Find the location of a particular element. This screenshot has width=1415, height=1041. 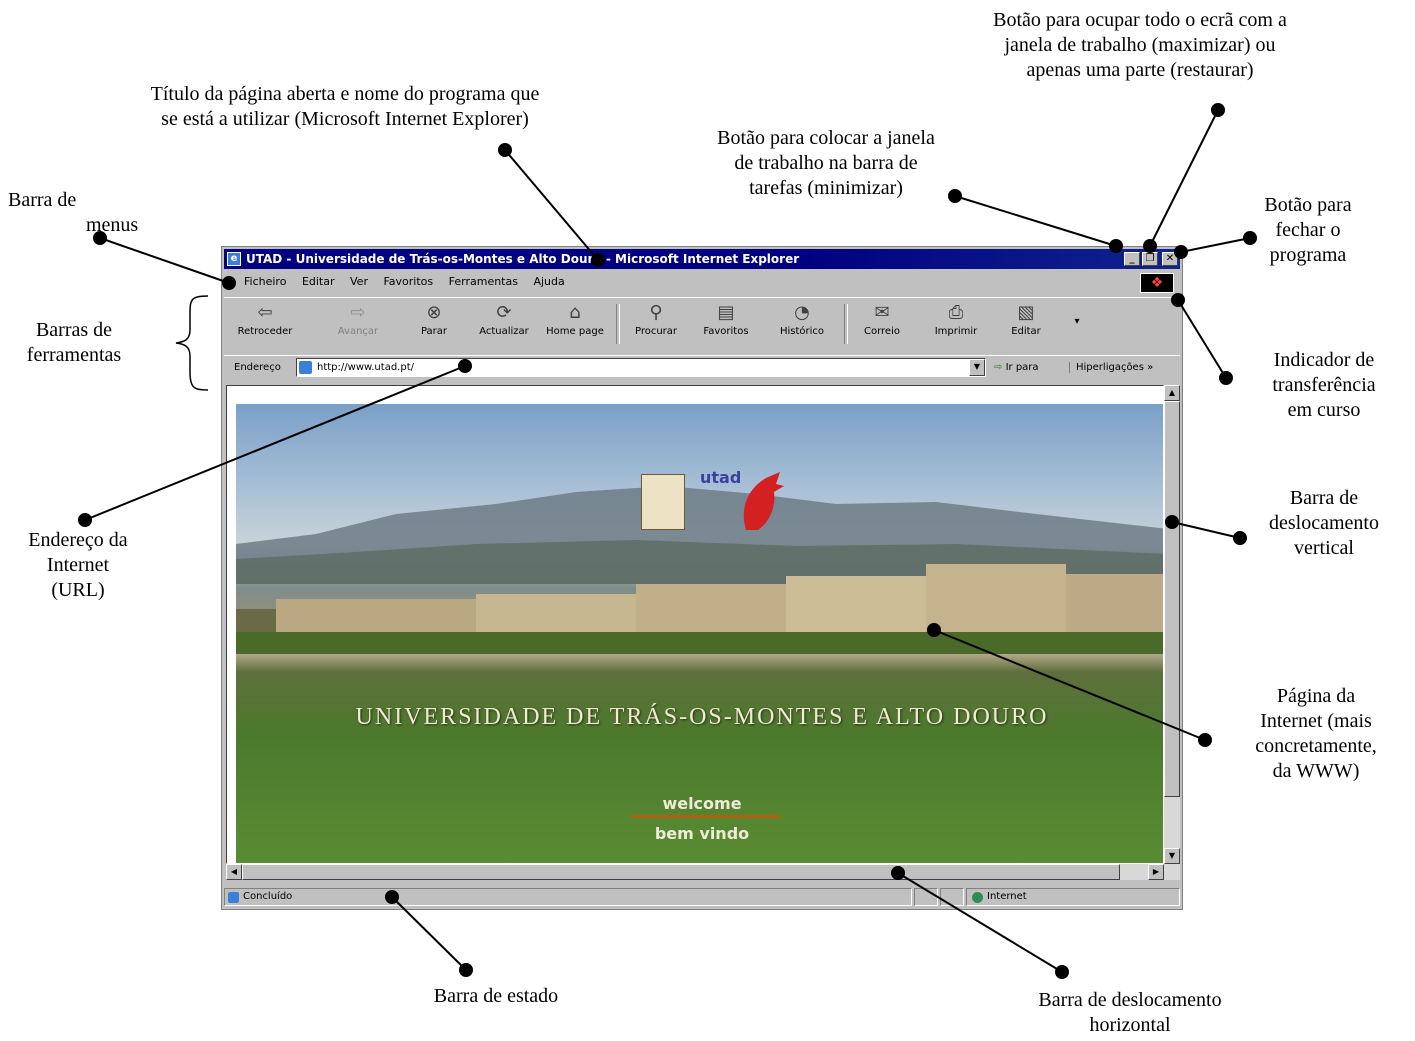

print-icon: ⎙ is located at coordinates (956, 312).